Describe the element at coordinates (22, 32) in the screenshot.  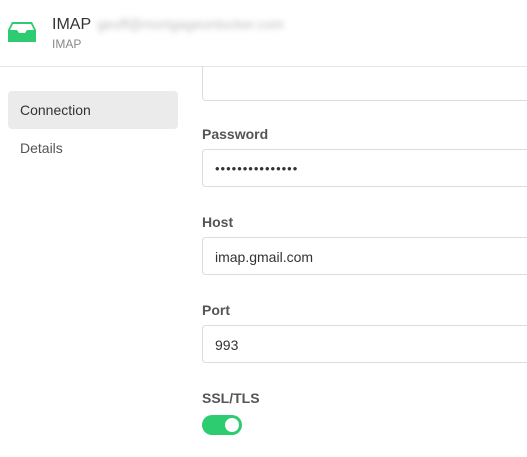
I see `inbox-tray-icon` at that location.